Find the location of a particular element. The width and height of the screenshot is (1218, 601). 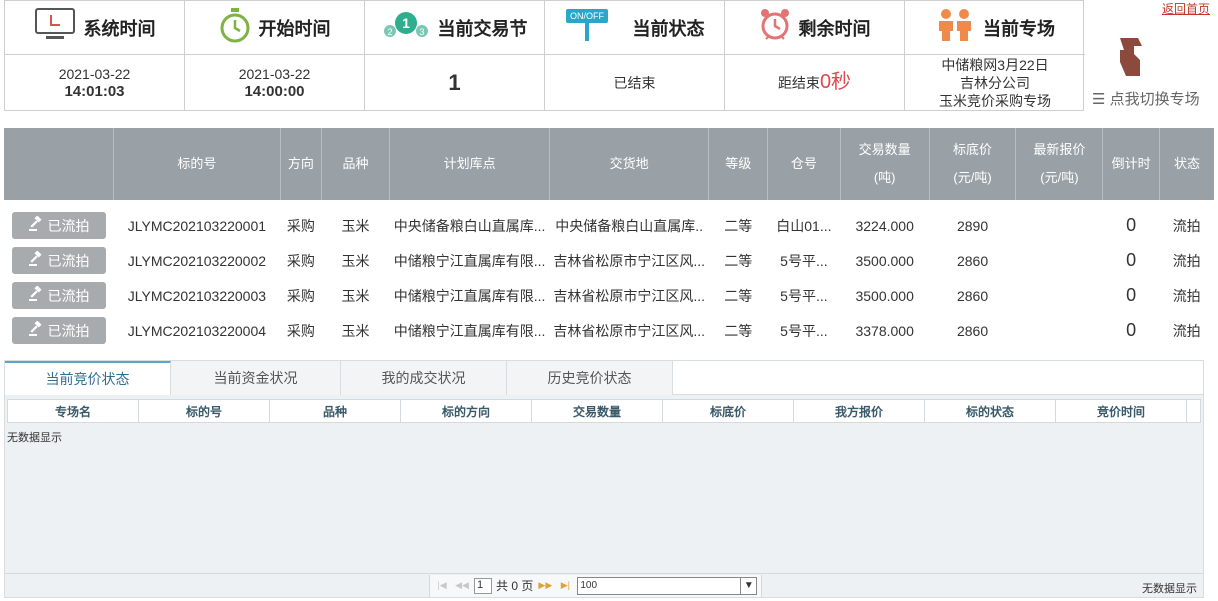

col-delivery: 交货地 is located at coordinates (629, 164).